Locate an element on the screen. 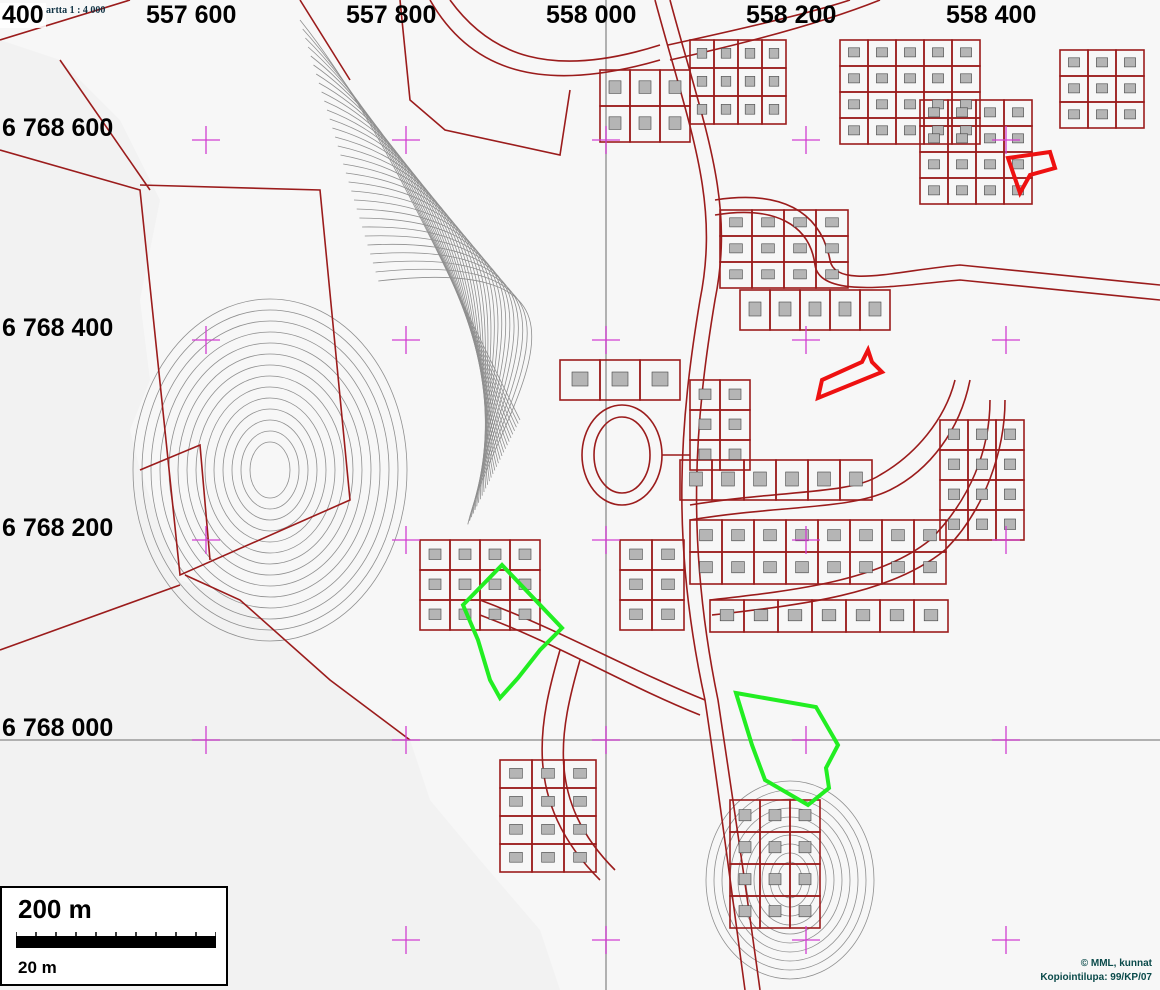  y-coordinate-label: 6 768 600 is located at coordinates (58, 128).